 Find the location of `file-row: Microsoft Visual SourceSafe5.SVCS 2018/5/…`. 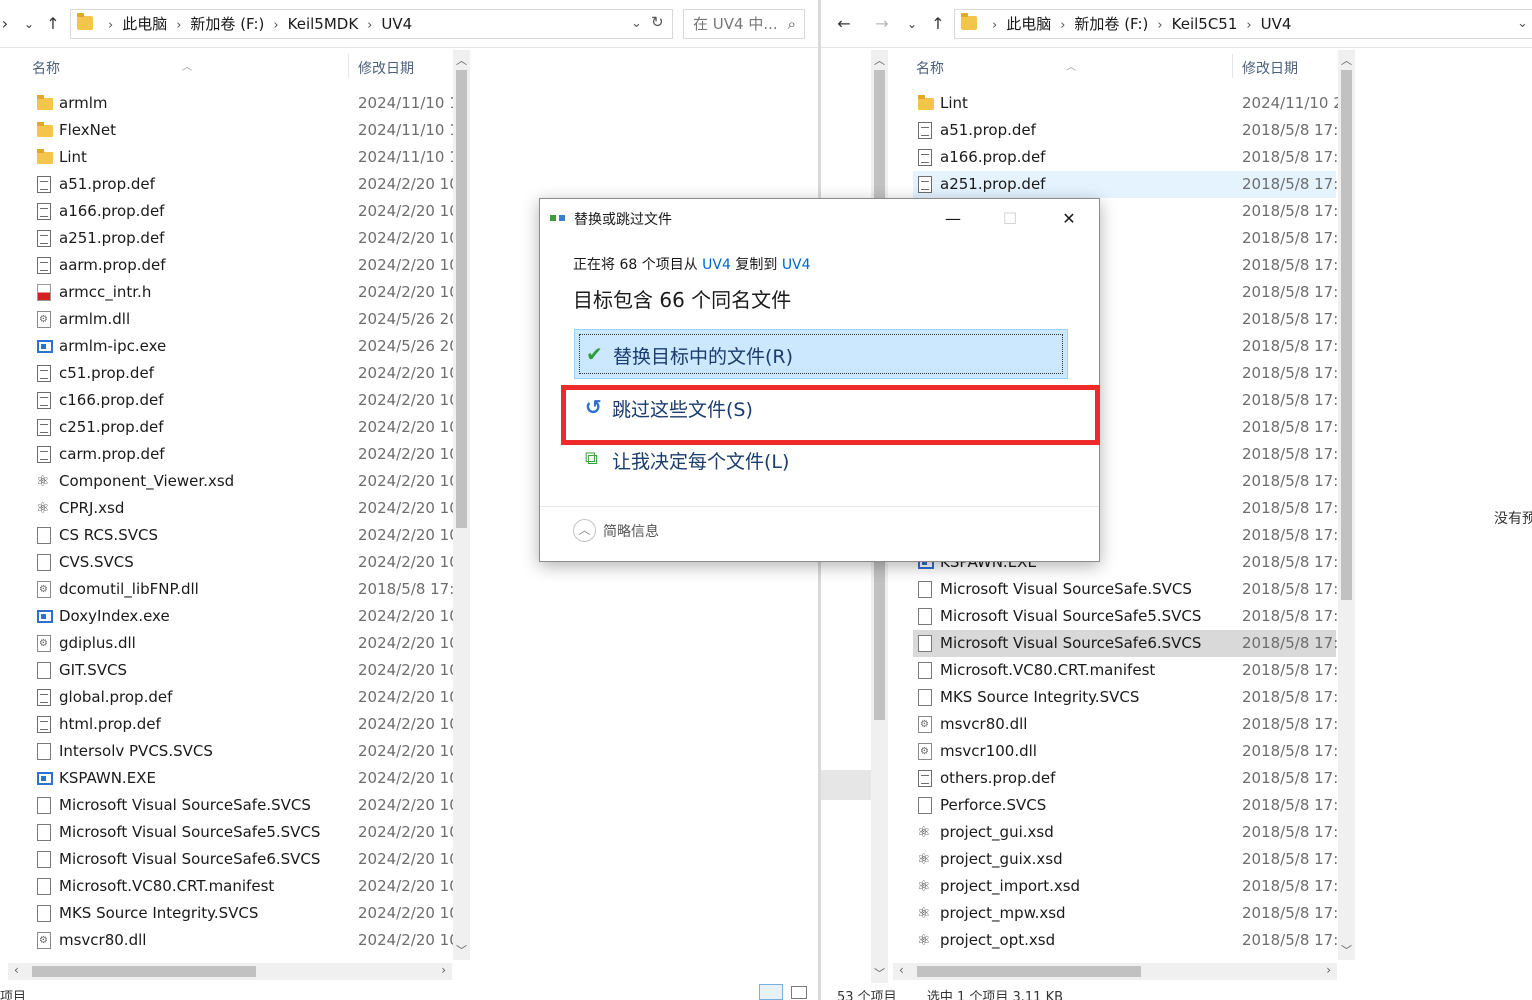

file-row: Microsoft Visual SourceSafe5.SVCS 2018/5/… is located at coordinates (1125, 616).